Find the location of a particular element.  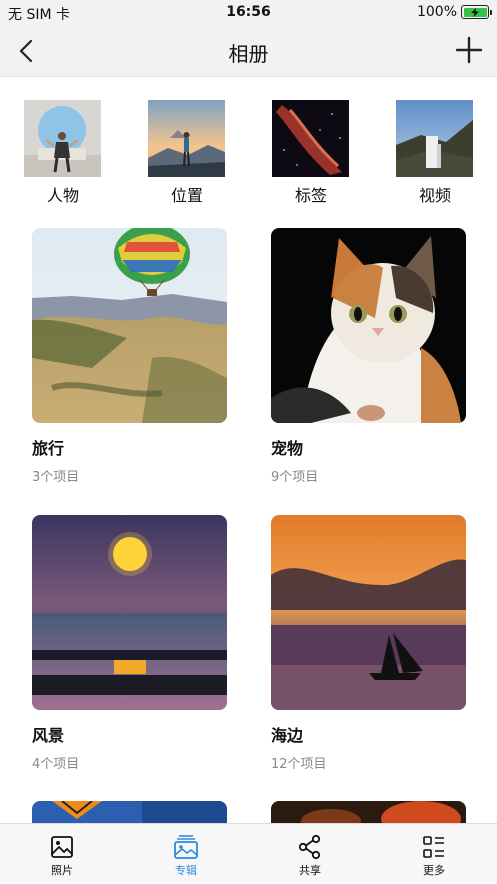

album-count: 9个项目 is located at coordinates (295, 477).